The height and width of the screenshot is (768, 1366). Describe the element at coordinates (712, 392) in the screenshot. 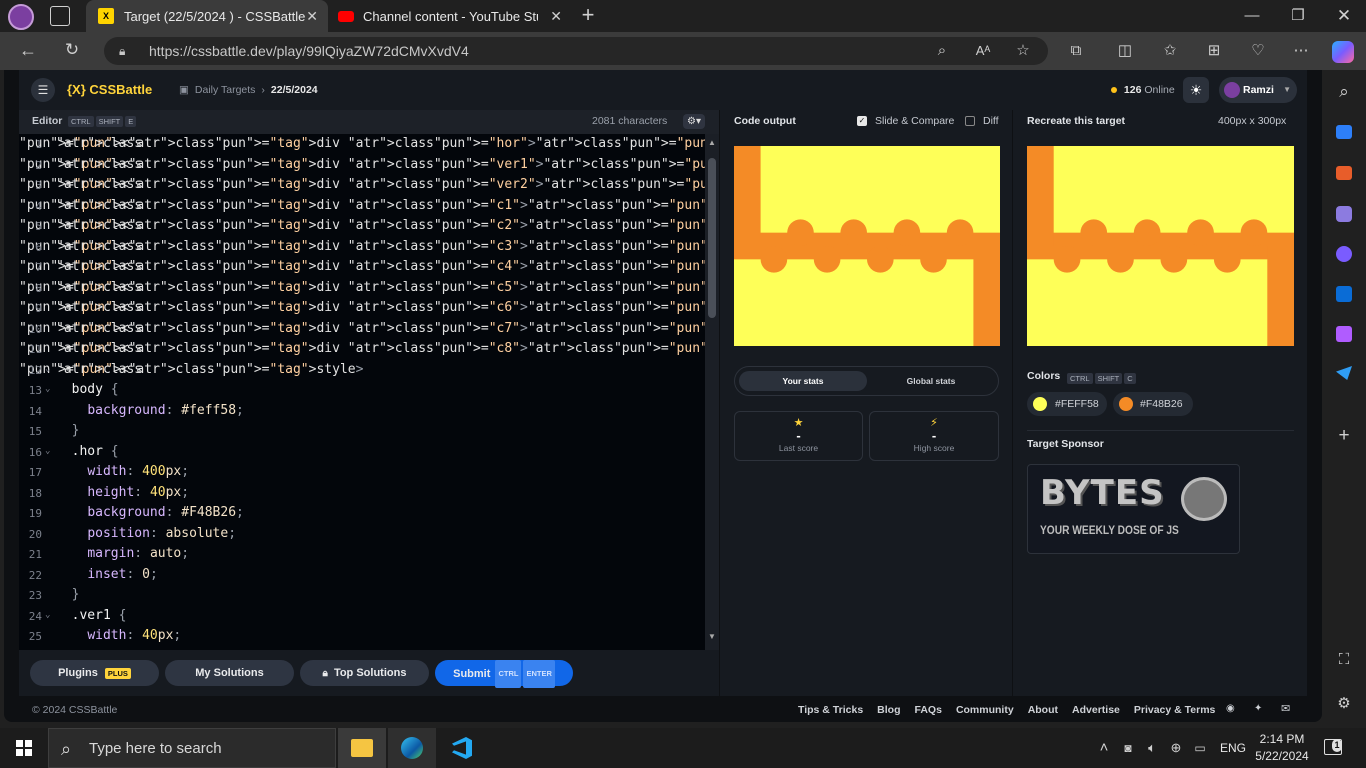

I see `editor-scrollbar: ▲ ▼` at that location.